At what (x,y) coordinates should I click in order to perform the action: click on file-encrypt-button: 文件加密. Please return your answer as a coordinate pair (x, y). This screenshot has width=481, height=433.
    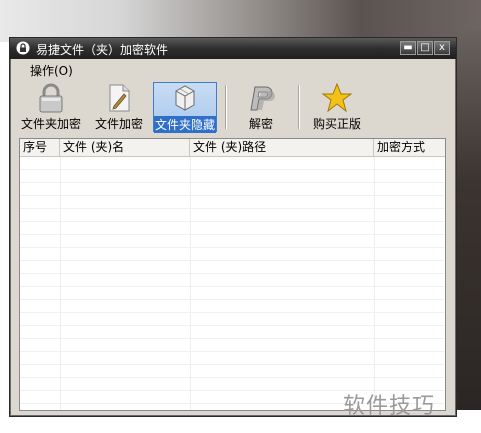
    Looking at the image, I should click on (119, 107).